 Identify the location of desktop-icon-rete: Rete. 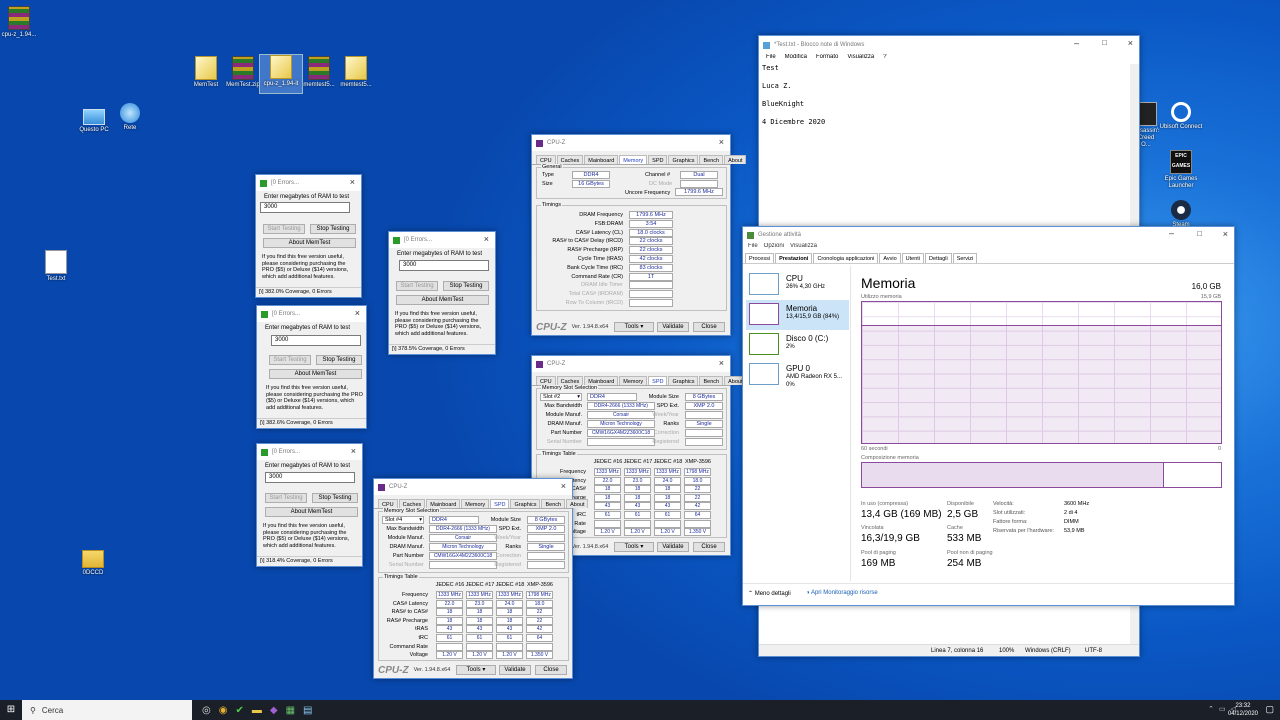
(130, 117).